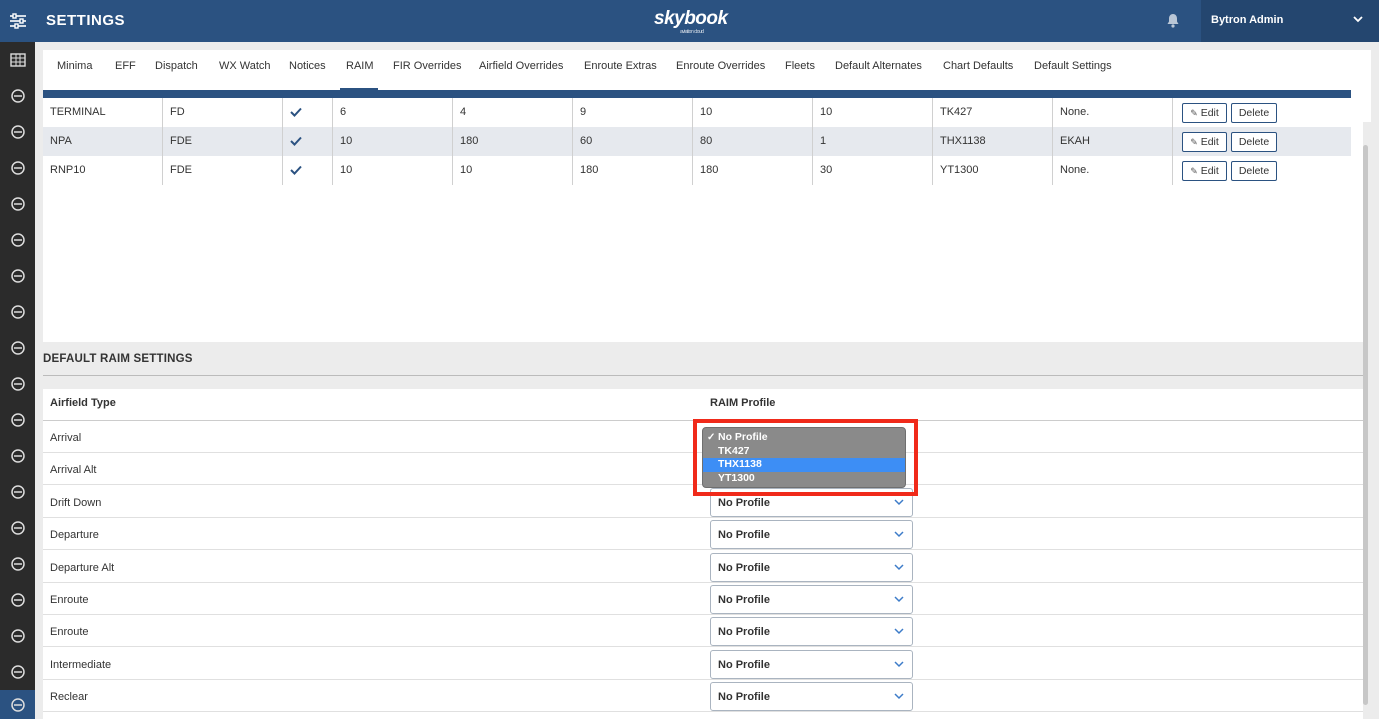 The image size is (1379, 719). Describe the element at coordinates (703, 375) in the screenshot. I see `divider` at that location.